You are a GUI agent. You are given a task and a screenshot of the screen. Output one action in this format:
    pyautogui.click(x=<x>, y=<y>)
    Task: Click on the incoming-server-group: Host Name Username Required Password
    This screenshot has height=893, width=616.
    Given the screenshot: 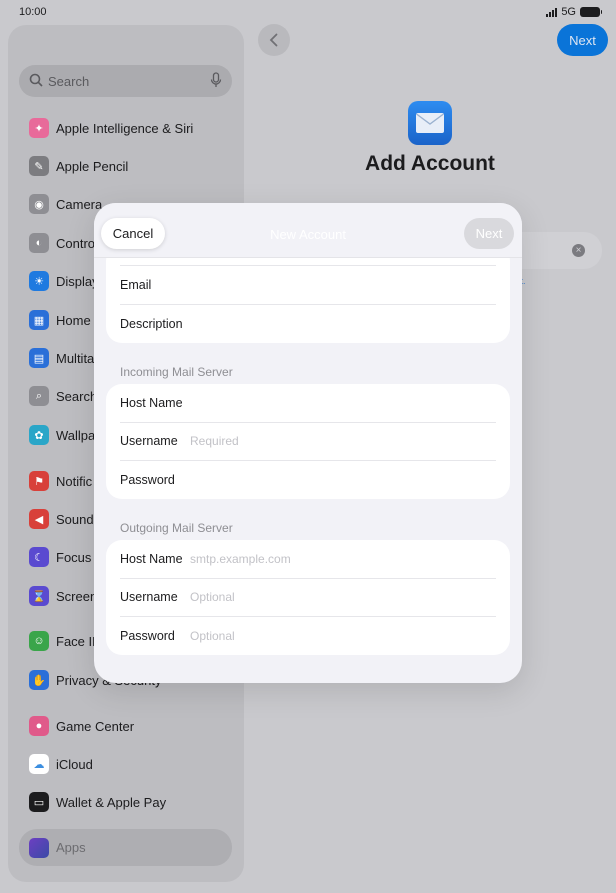 What is the action you would take?
    pyautogui.click(x=308, y=441)
    